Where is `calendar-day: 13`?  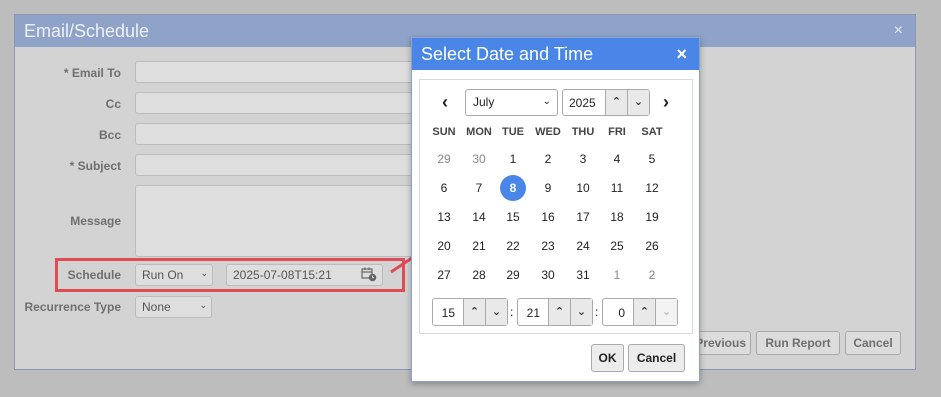 calendar-day: 13 is located at coordinates (444, 217).